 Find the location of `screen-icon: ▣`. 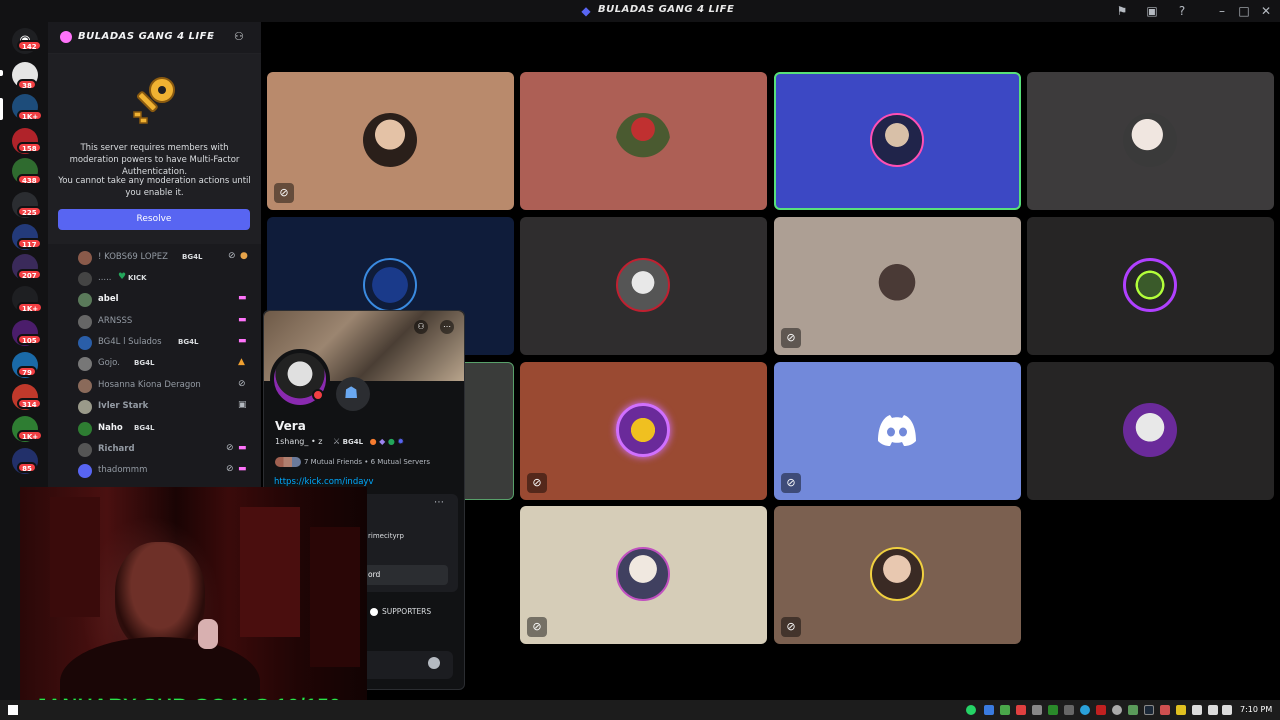

screen-icon: ▣ is located at coordinates (1152, 11).